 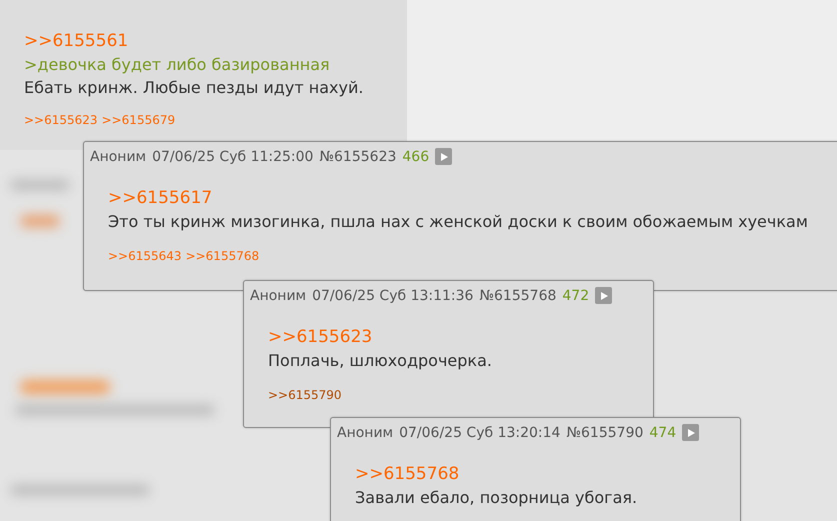 What do you see at coordinates (380, 361) in the screenshot?
I see `post-text: Поплачь, шлюходрочерка.` at bounding box center [380, 361].